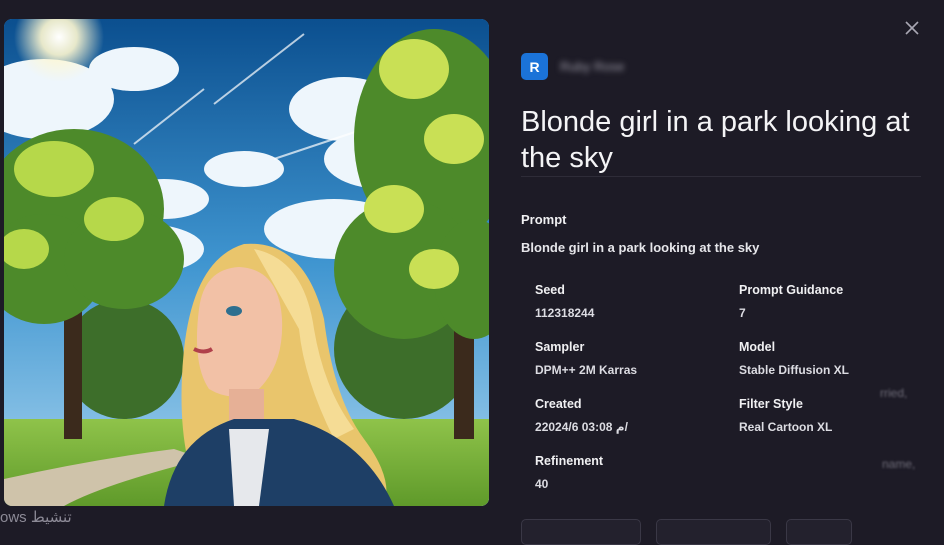 The height and width of the screenshot is (545, 944). Describe the element at coordinates (586, 358) in the screenshot. I see `sampler-field: Sampler DPM++ 2M Karras` at that location.